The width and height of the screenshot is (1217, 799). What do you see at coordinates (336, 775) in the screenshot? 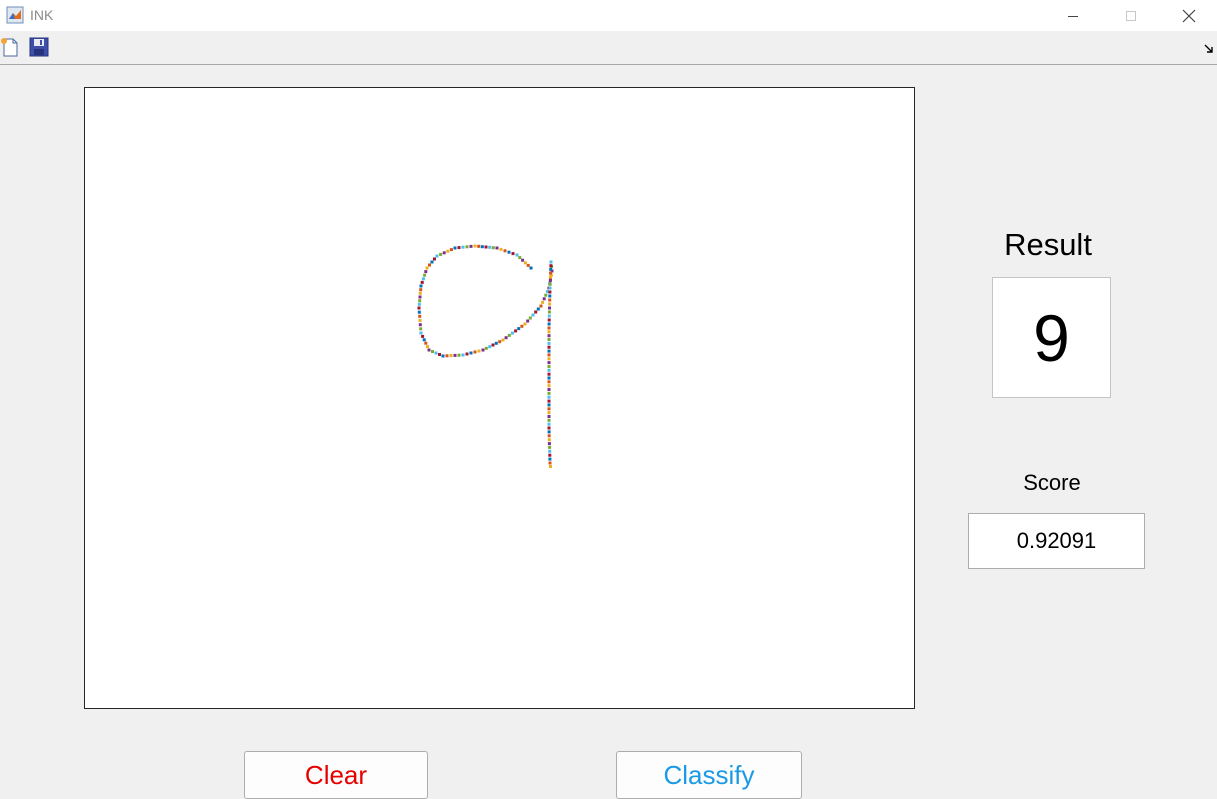
I see `clear-button: Clear` at bounding box center [336, 775].